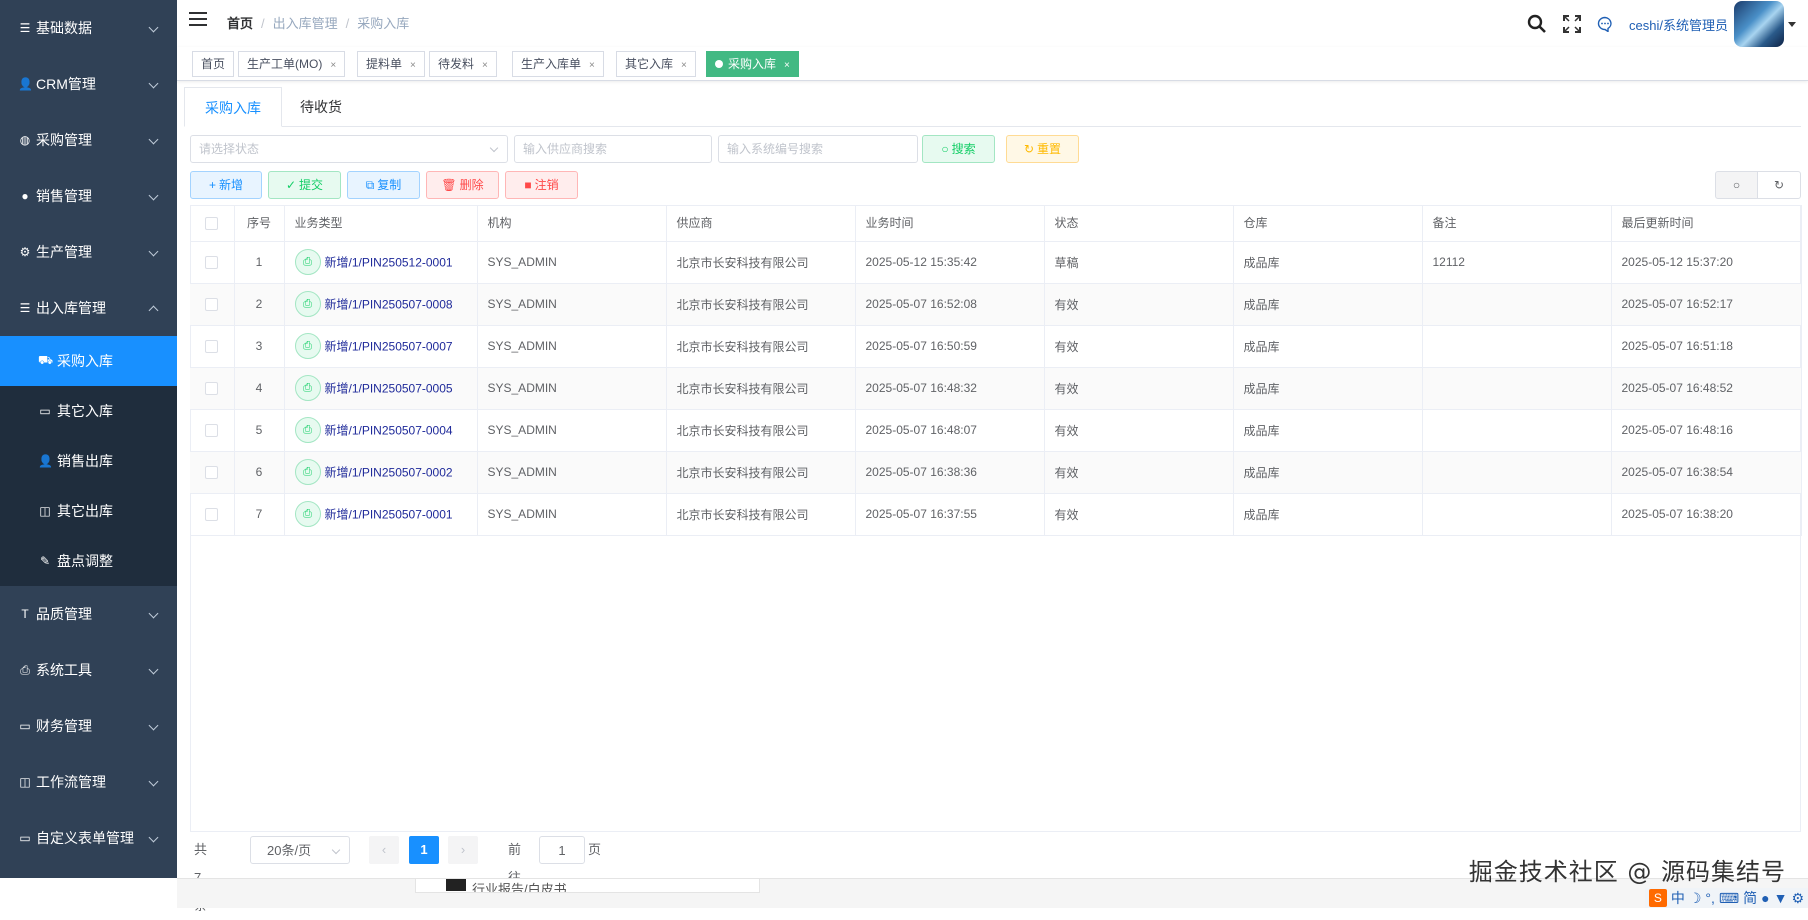  What do you see at coordinates (1042, 149) in the screenshot?
I see `reset-button: ↻ 重置` at bounding box center [1042, 149].